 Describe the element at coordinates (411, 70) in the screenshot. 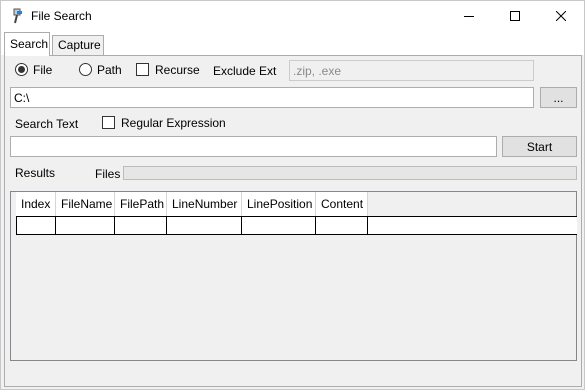

I see `exclude-ext-input: .zip, .exe` at that location.